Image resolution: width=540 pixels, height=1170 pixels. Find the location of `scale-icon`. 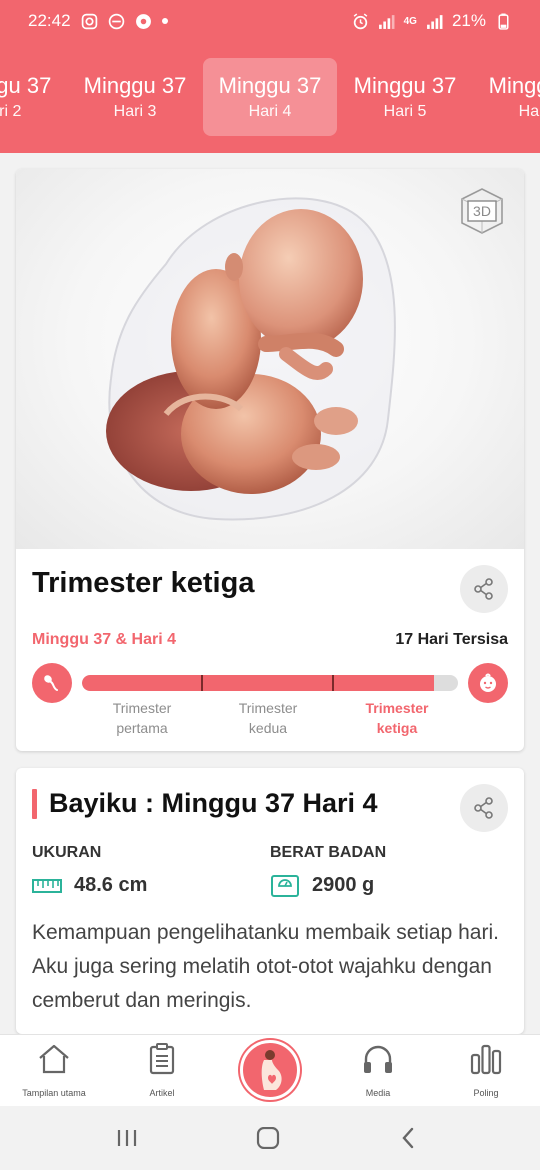

scale-icon is located at coordinates (285, 885).